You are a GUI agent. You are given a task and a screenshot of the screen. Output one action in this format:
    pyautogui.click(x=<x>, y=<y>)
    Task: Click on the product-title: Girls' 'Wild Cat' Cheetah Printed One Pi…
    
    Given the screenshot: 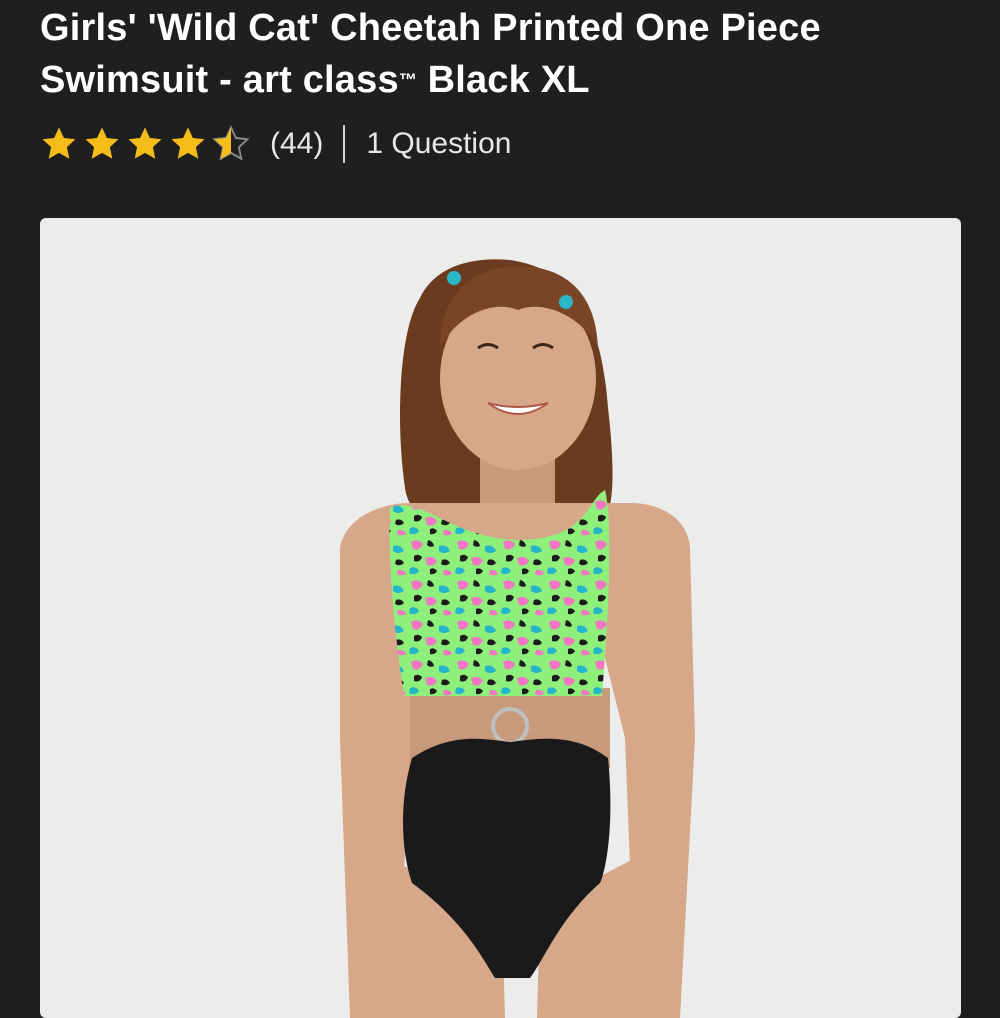 What is the action you would take?
    pyautogui.click(x=505, y=54)
    